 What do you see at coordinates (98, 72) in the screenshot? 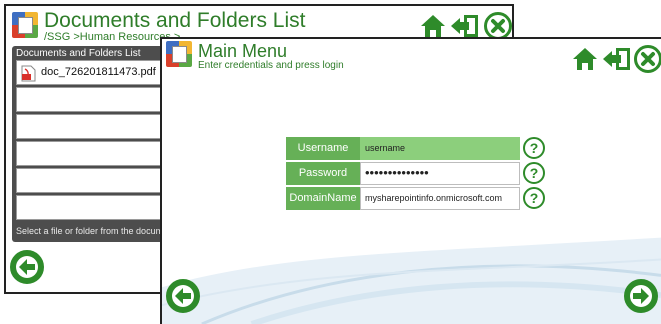
I see `list-item-label: doc_726201811473.pdf` at bounding box center [98, 72].